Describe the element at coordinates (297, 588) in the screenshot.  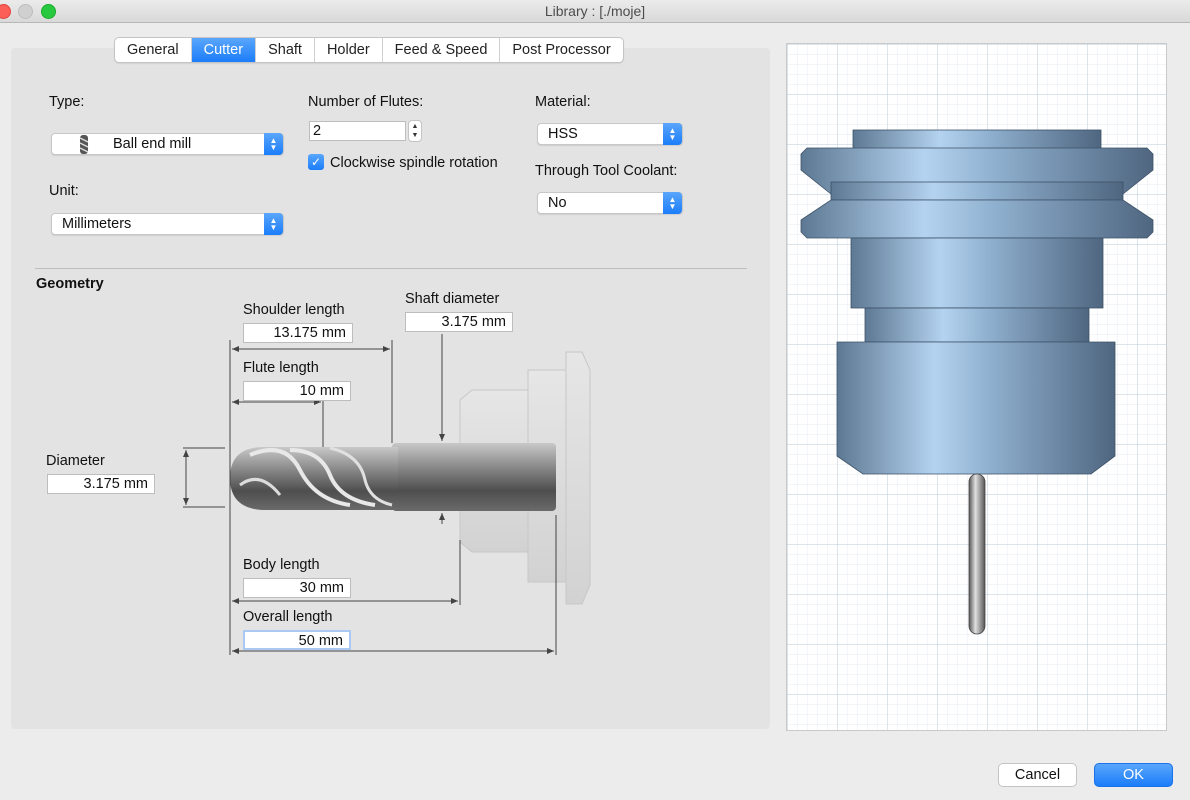
I see `body-length-input: 30 mm` at that location.